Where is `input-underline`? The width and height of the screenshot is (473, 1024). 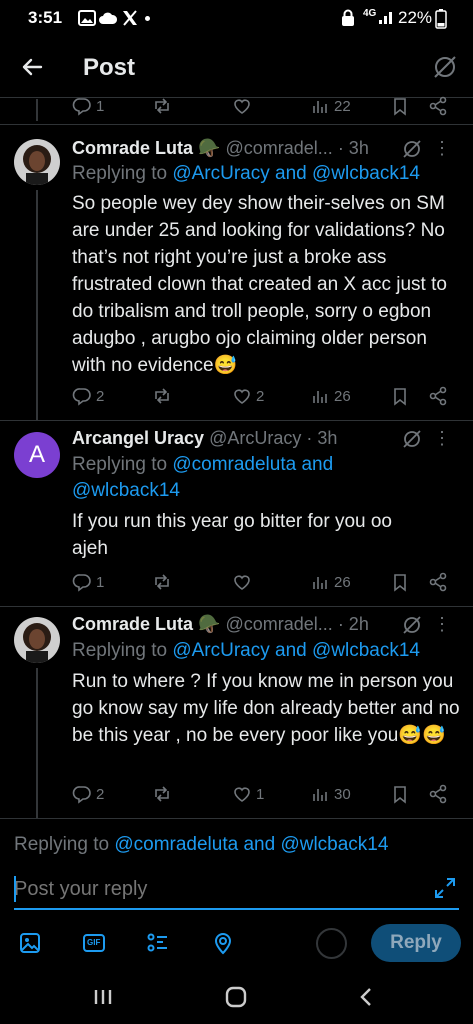 input-underline is located at coordinates (236, 909).